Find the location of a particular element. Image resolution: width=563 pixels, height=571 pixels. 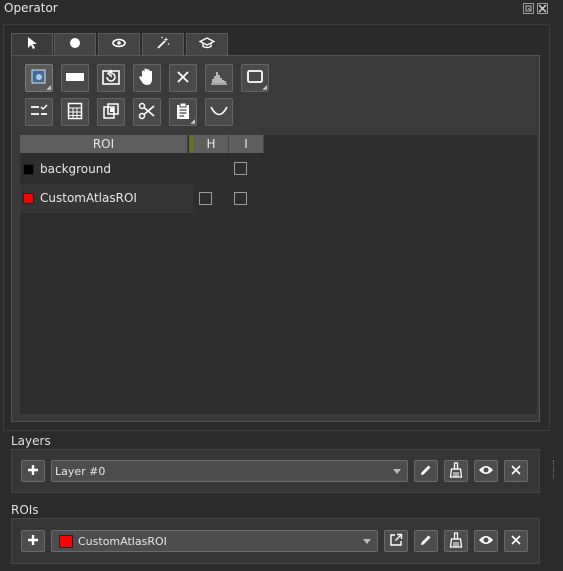

roi-row: background is located at coordinates (278, 169).